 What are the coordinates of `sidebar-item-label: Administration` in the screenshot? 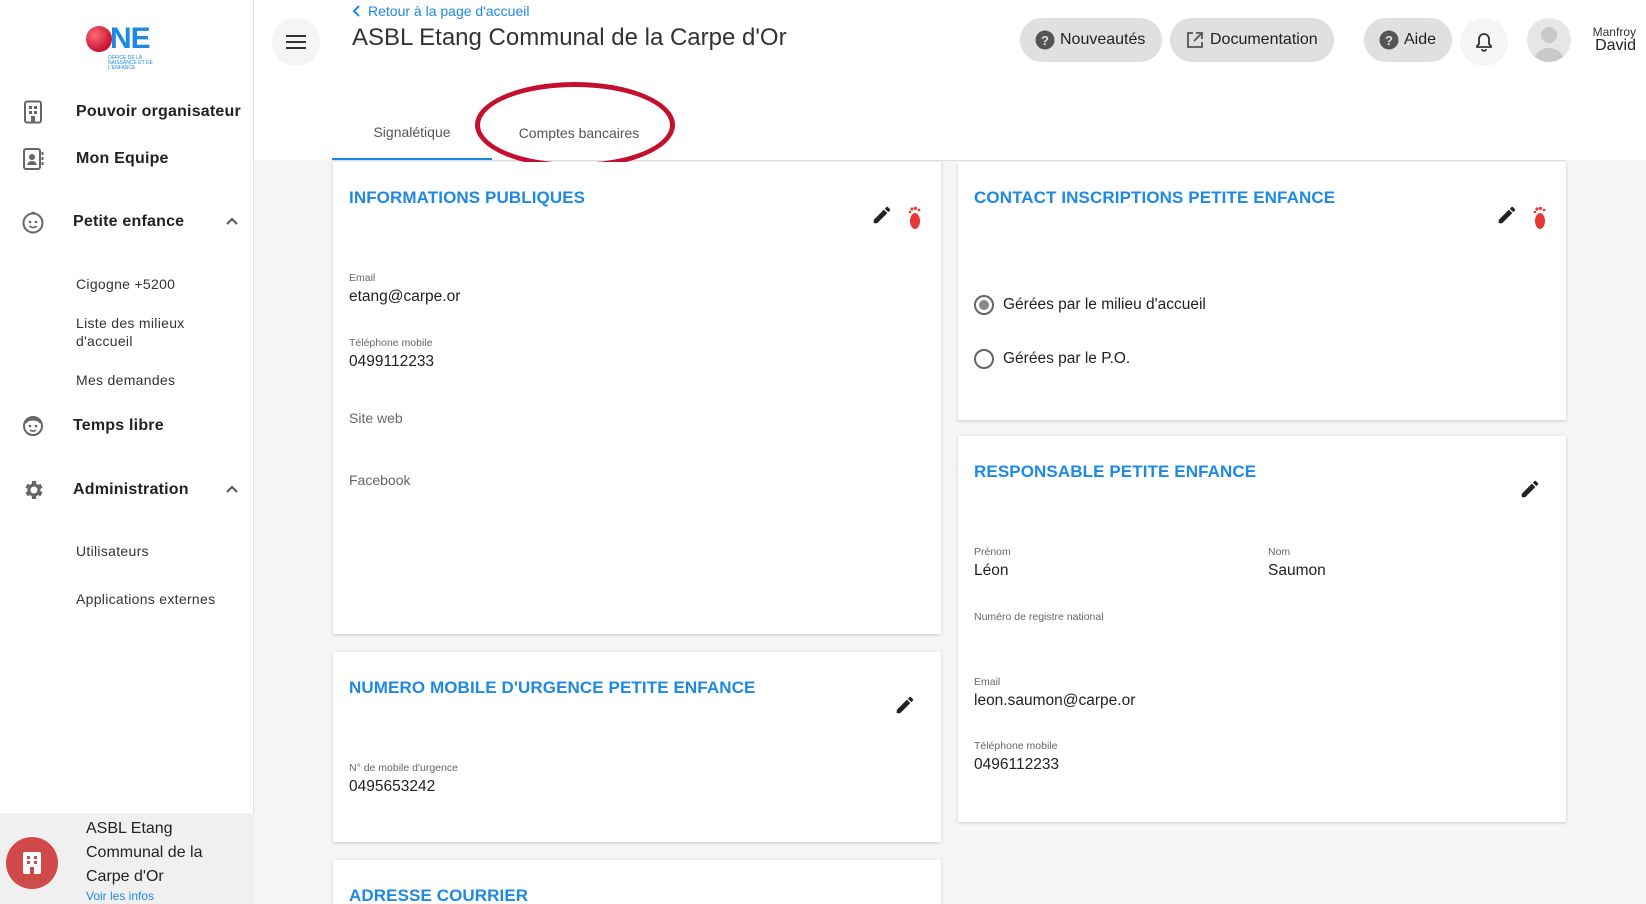 It's located at (131, 489).